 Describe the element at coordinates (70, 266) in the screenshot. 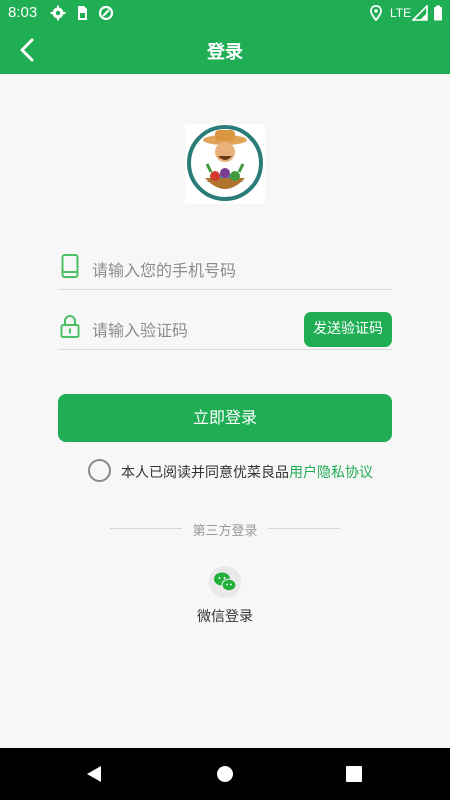

I see `phone-icon` at that location.